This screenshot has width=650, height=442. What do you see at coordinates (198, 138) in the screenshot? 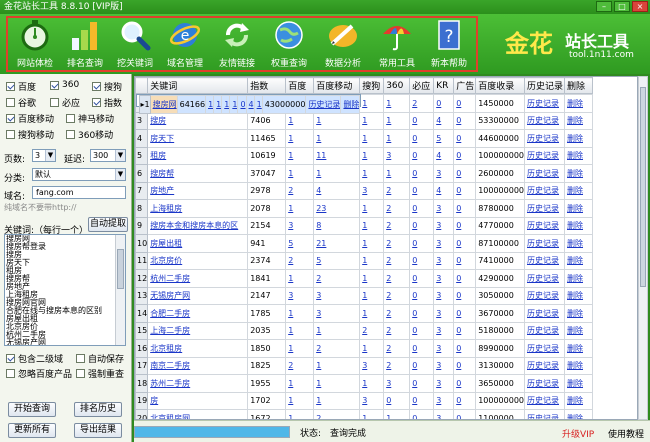
I see `keyword-cell: 房天下` at bounding box center [198, 138].